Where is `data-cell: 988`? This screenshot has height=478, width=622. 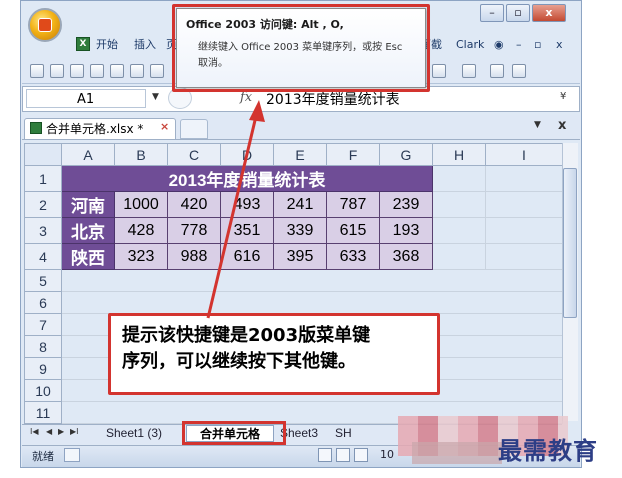 data-cell: 988 is located at coordinates (194, 256).